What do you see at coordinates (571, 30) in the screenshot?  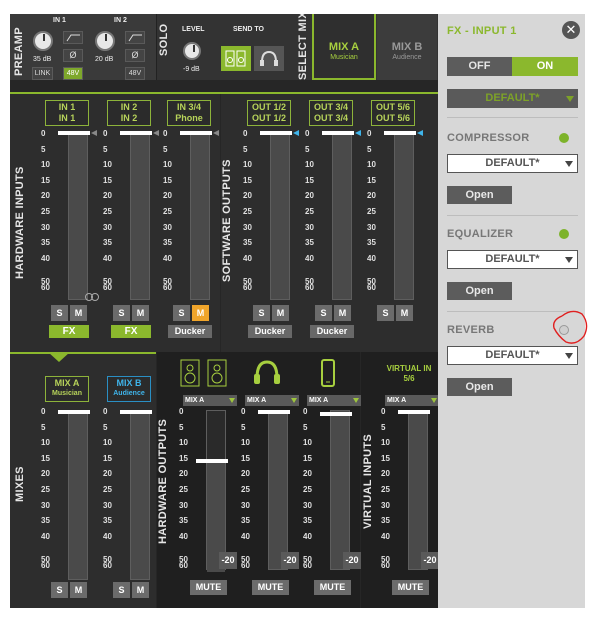 I see `close-button: ✕` at bounding box center [571, 30].